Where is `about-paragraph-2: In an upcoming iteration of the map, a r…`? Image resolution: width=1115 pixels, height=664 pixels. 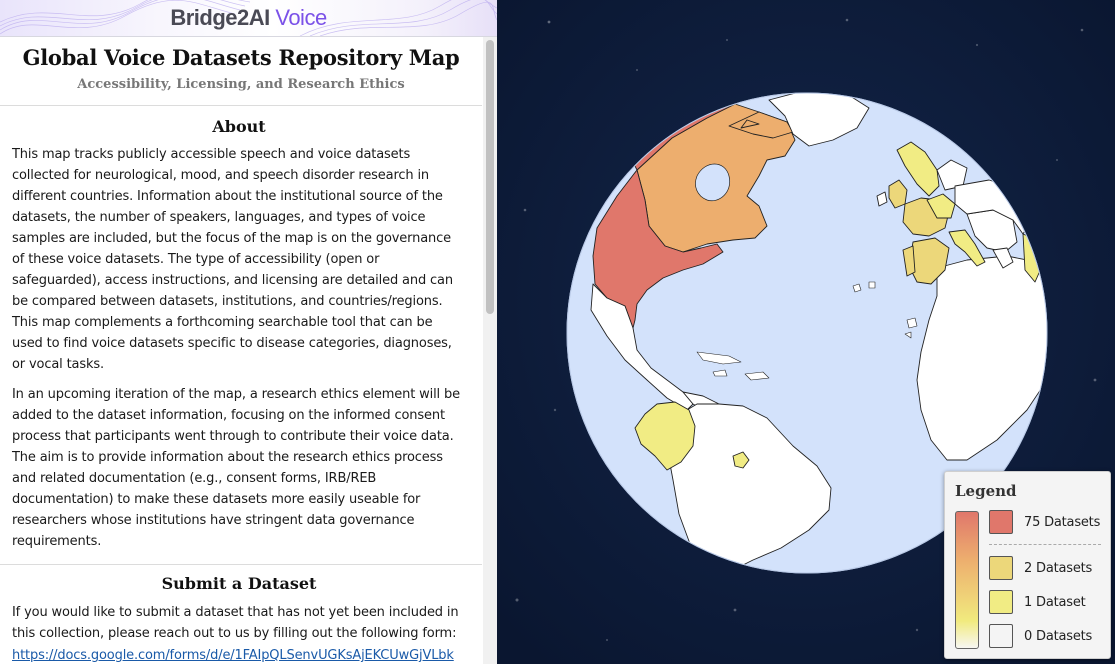
about-paragraph-2: In an upcoming iteration of the map, a r… is located at coordinates (236, 468).